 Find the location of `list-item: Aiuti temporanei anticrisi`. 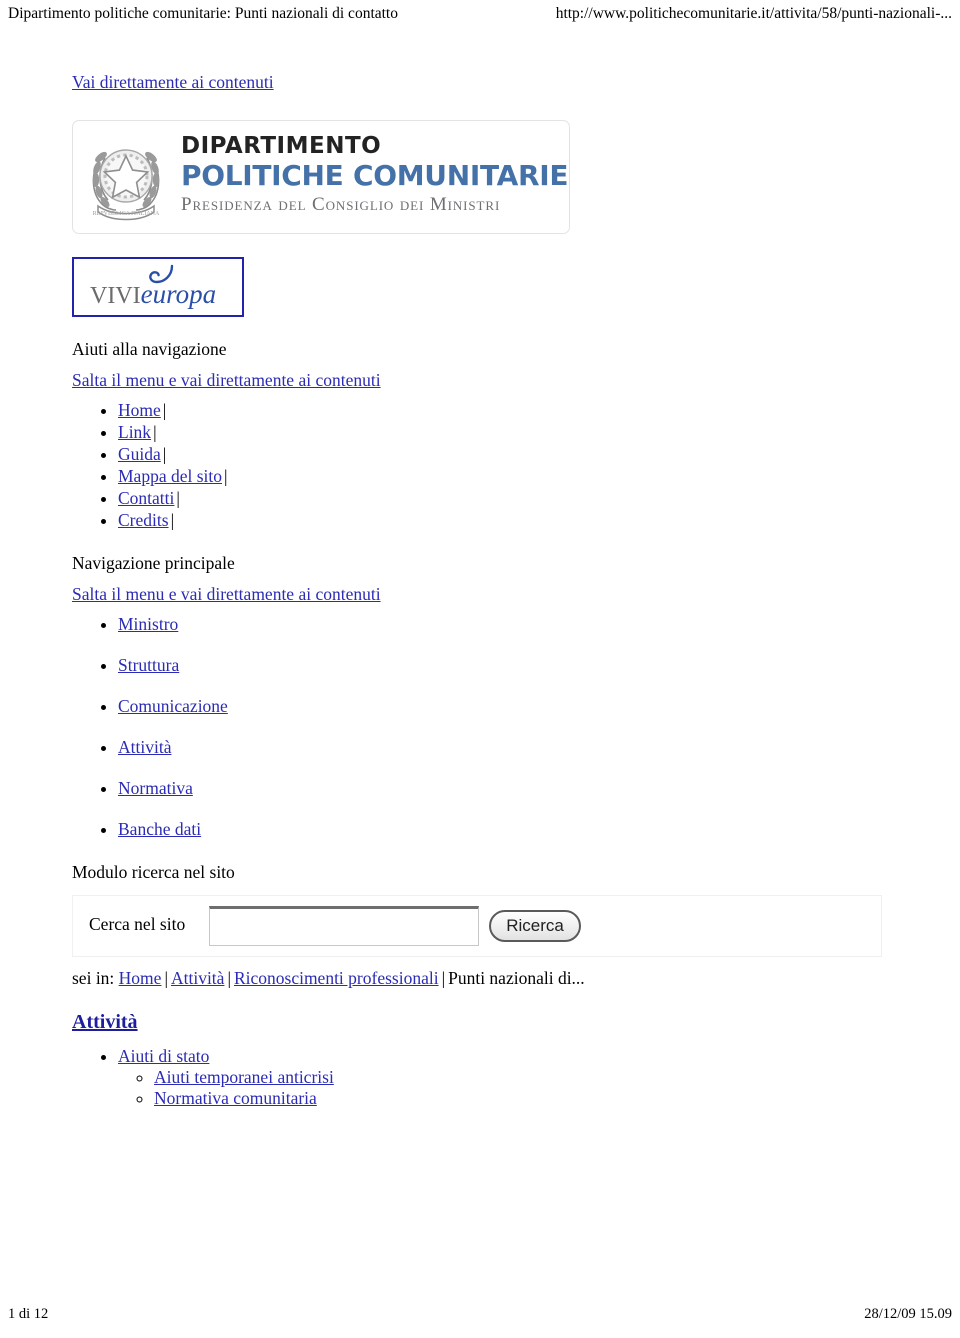

list-item: Aiuti temporanei anticrisi is located at coordinates (557, 1077).